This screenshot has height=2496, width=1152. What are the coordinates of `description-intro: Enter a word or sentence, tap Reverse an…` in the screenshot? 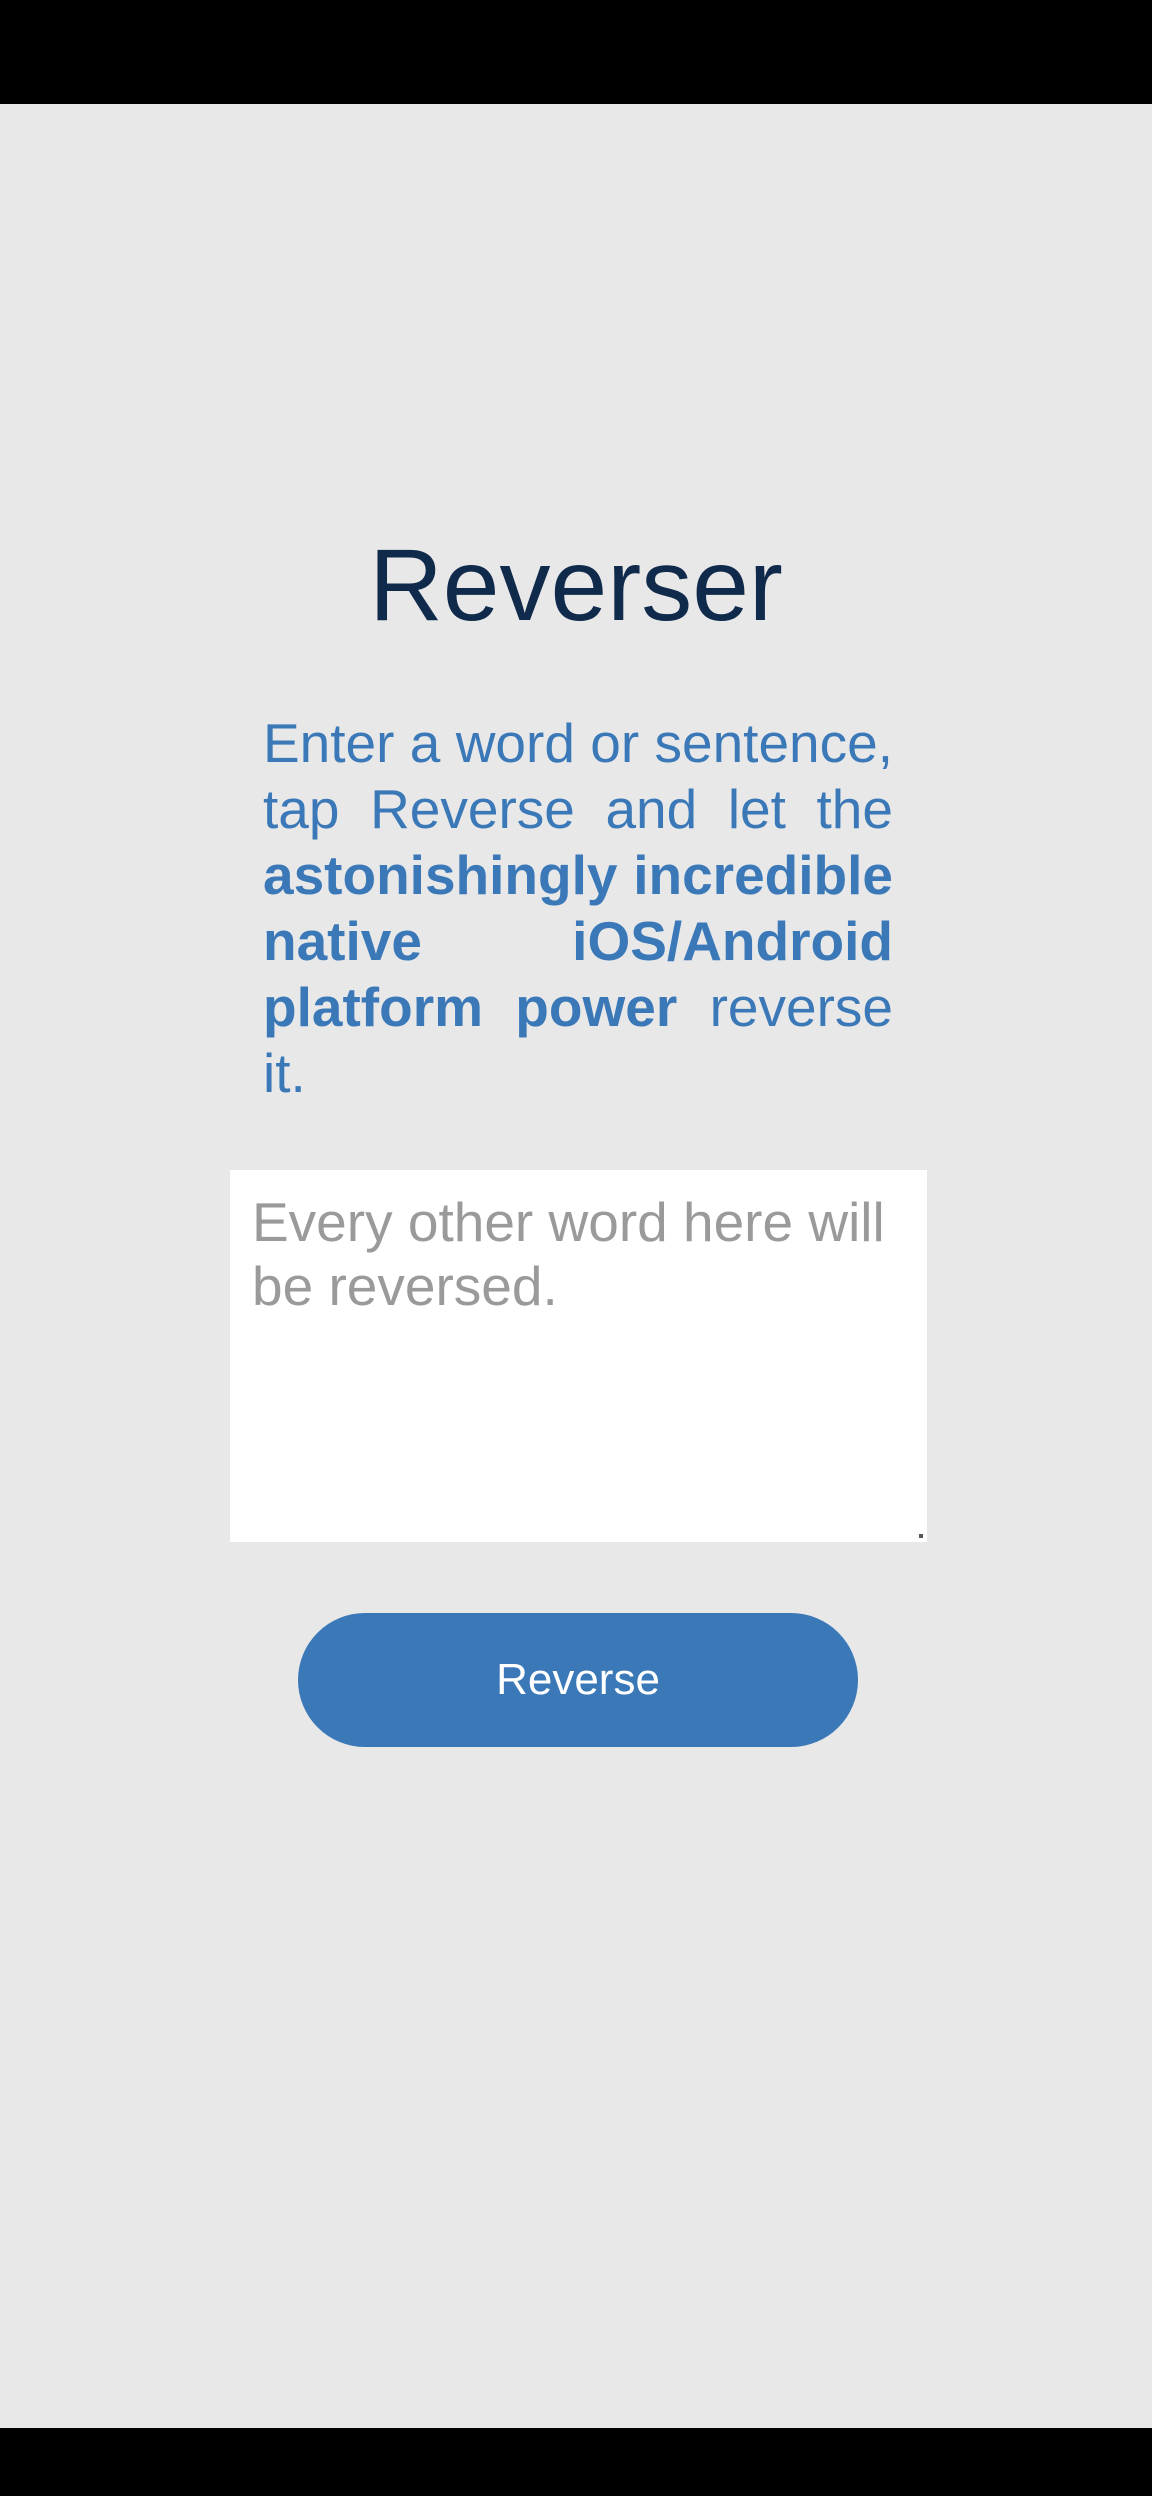 It's located at (578, 776).